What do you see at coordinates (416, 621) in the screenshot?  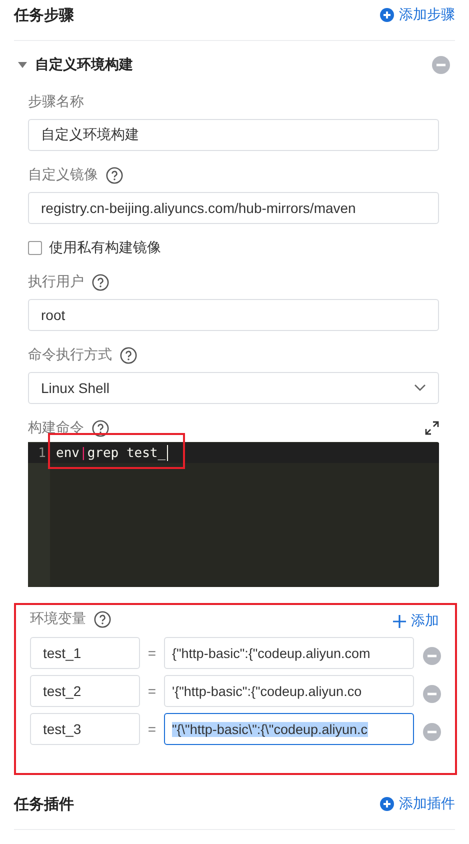 I see `add-variable-button: 添加` at bounding box center [416, 621].